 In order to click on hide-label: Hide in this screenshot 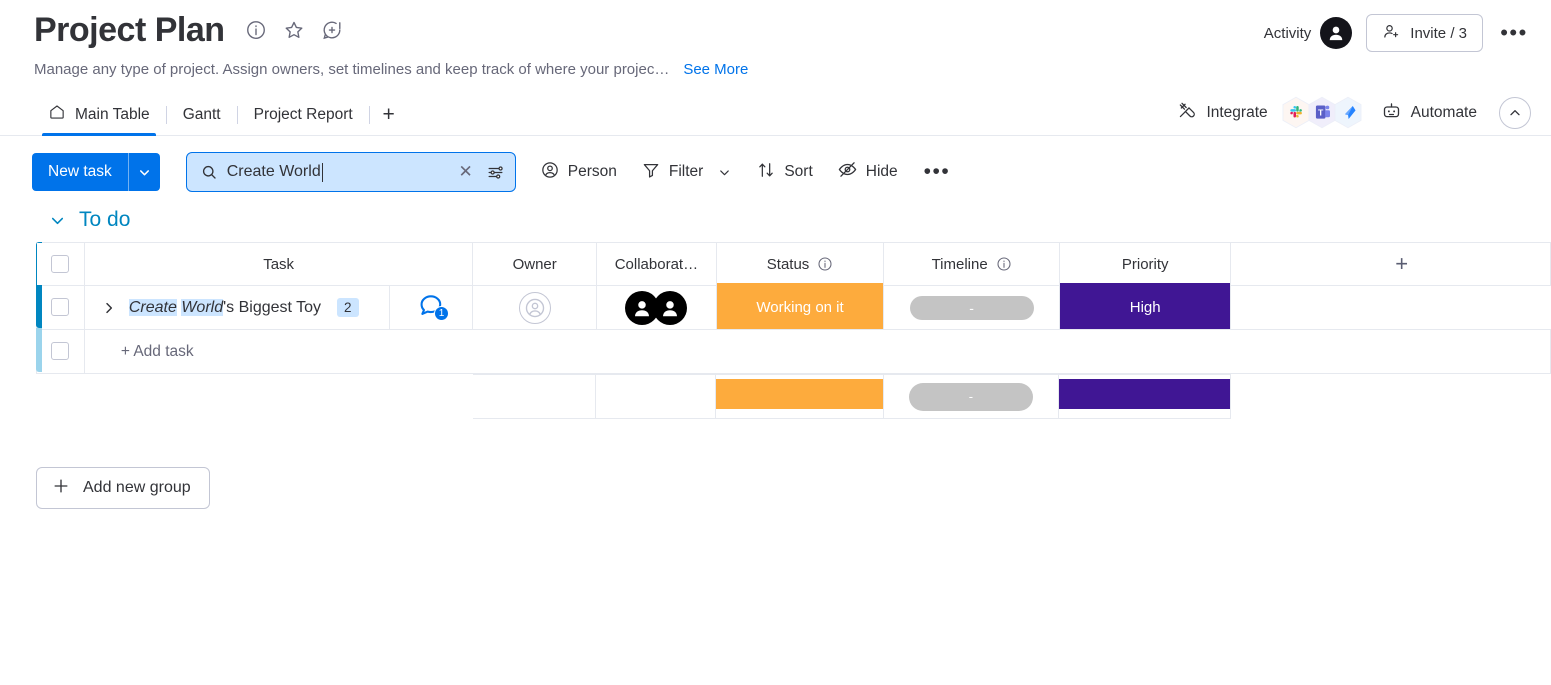, I will do `click(881, 171)`.